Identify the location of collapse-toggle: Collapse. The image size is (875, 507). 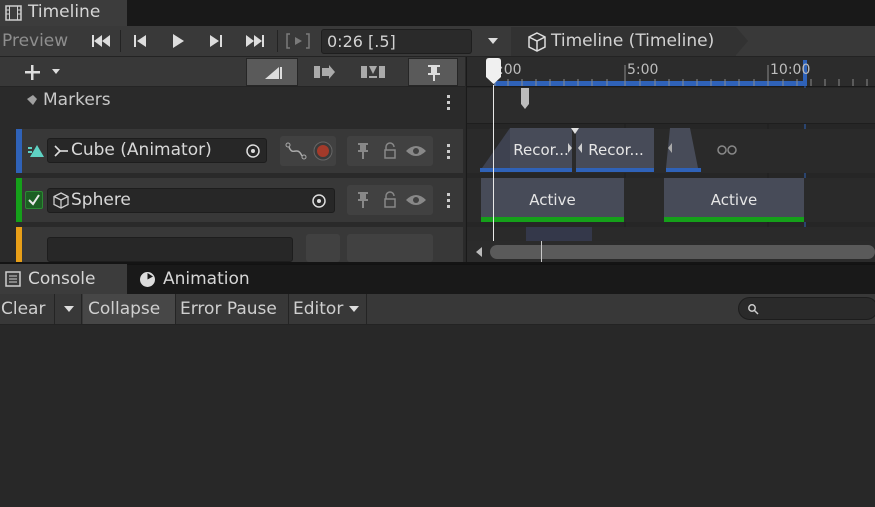
(129, 309).